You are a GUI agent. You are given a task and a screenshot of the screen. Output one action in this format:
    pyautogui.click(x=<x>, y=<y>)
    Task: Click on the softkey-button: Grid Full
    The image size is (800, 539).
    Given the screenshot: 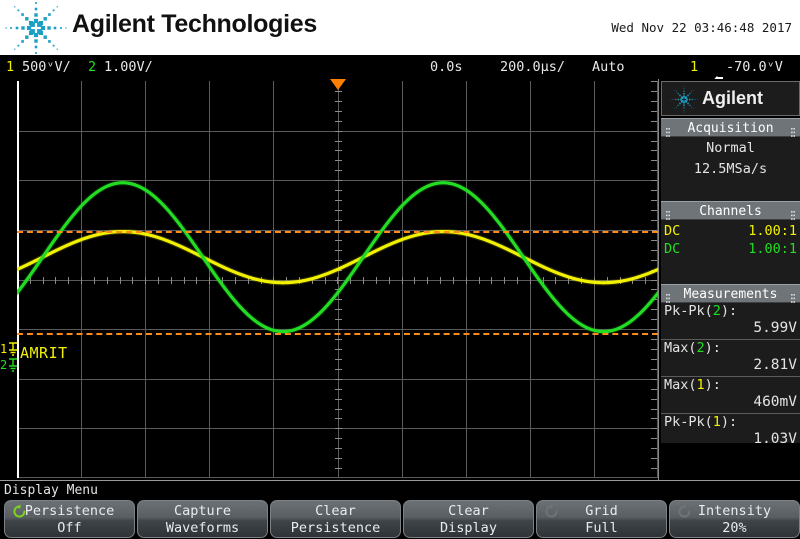 What is the action you would take?
    pyautogui.click(x=601, y=519)
    